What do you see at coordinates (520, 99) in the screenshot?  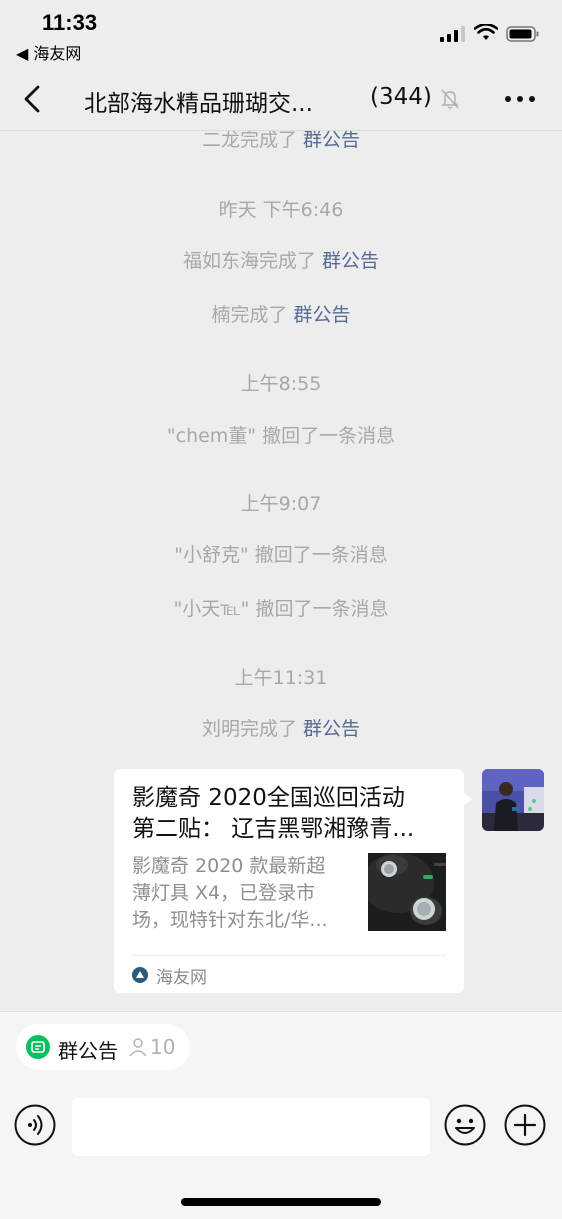 I see `ellipsis-icon` at bounding box center [520, 99].